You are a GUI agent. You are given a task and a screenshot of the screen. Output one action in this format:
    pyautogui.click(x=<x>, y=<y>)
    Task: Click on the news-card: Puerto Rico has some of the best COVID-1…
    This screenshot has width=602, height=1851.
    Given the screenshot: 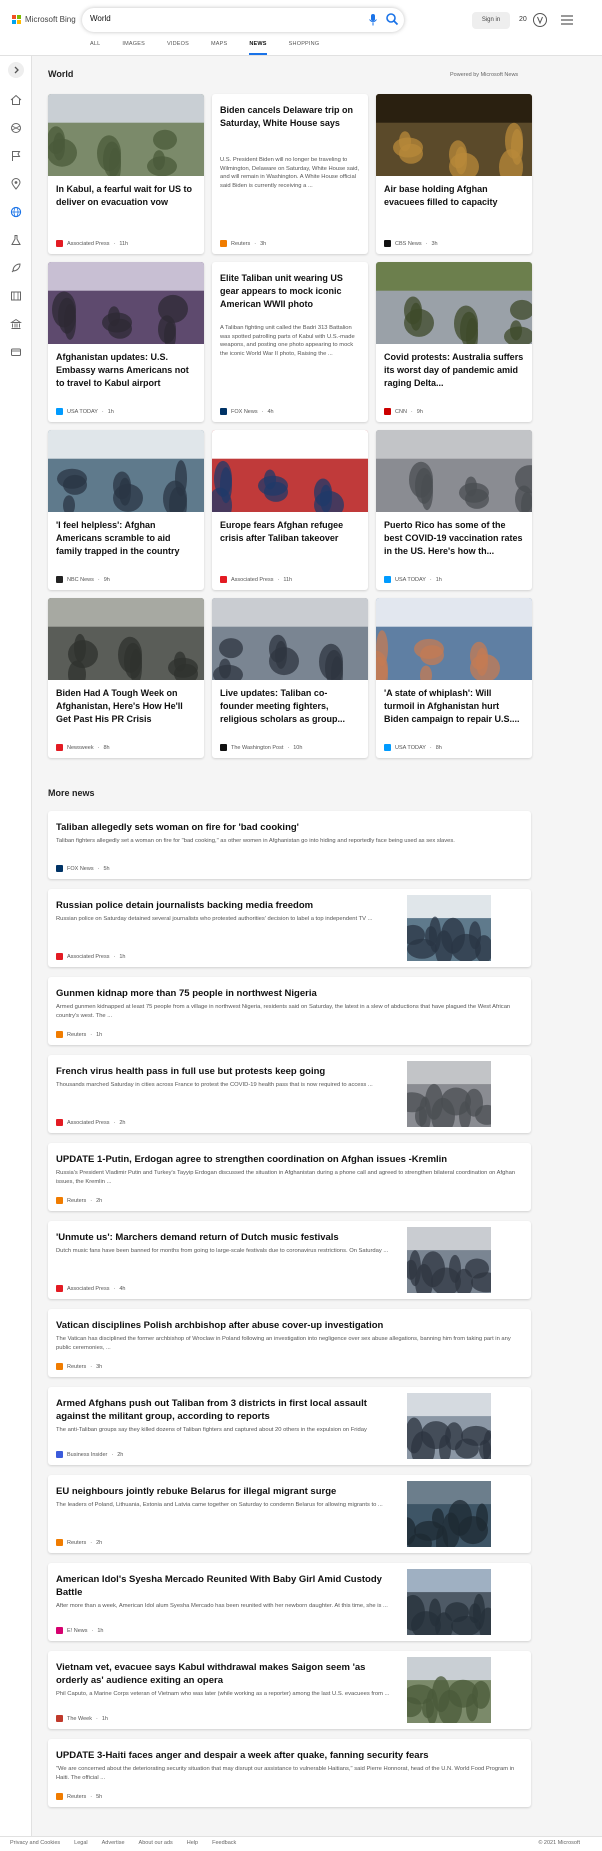 What is the action you would take?
    pyautogui.click(x=454, y=510)
    